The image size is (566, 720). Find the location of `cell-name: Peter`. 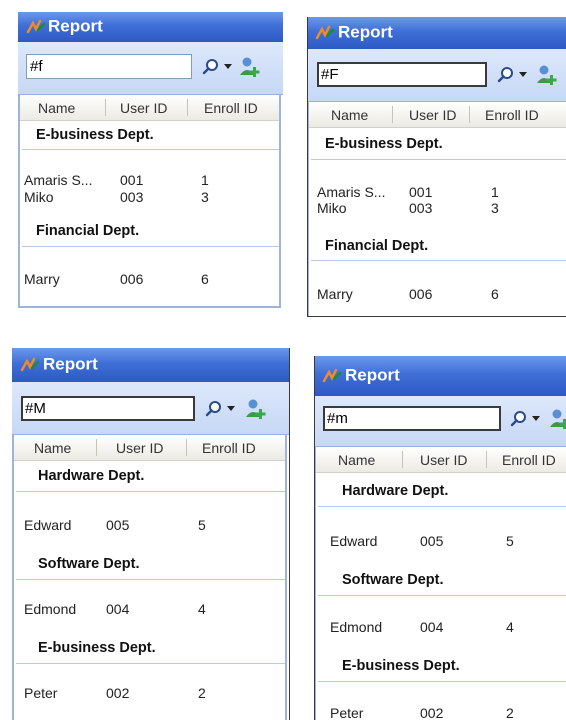

cell-name: Peter is located at coordinates (347, 712).